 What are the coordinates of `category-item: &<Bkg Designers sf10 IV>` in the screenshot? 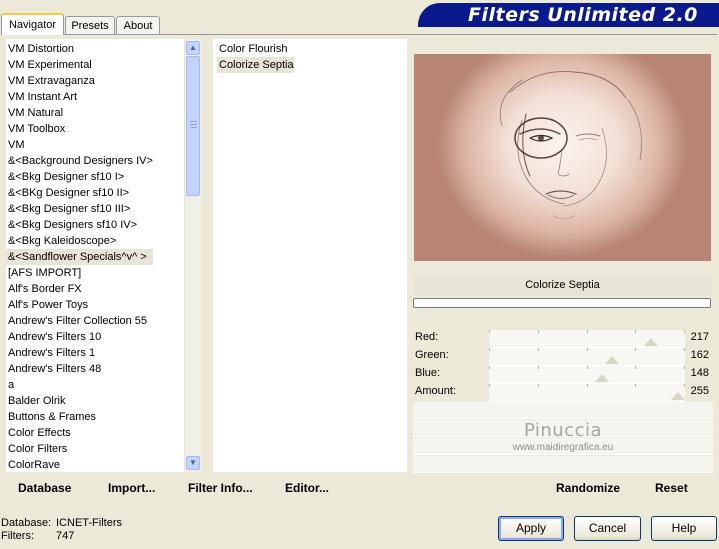 It's located at (79, 225).